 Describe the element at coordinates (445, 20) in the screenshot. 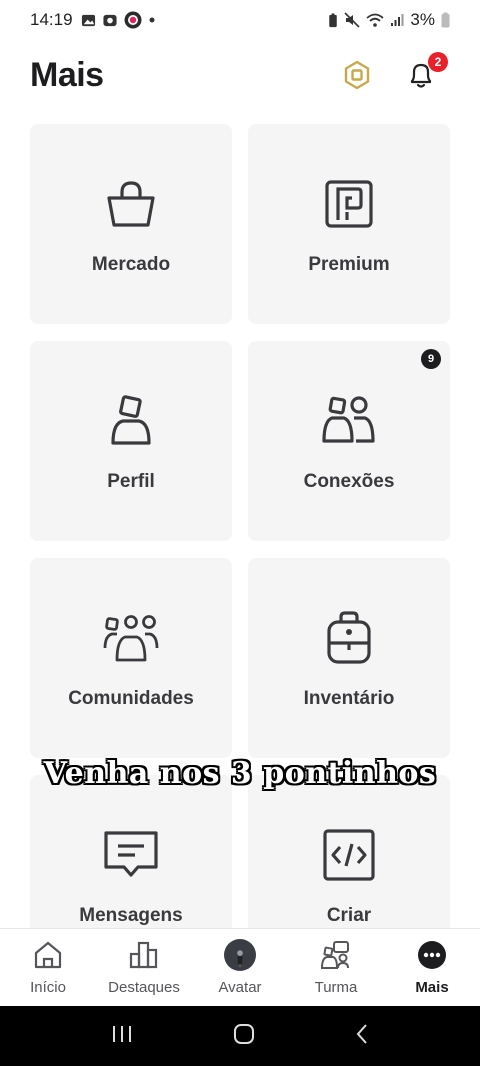

I see `battery-icon` at that location.